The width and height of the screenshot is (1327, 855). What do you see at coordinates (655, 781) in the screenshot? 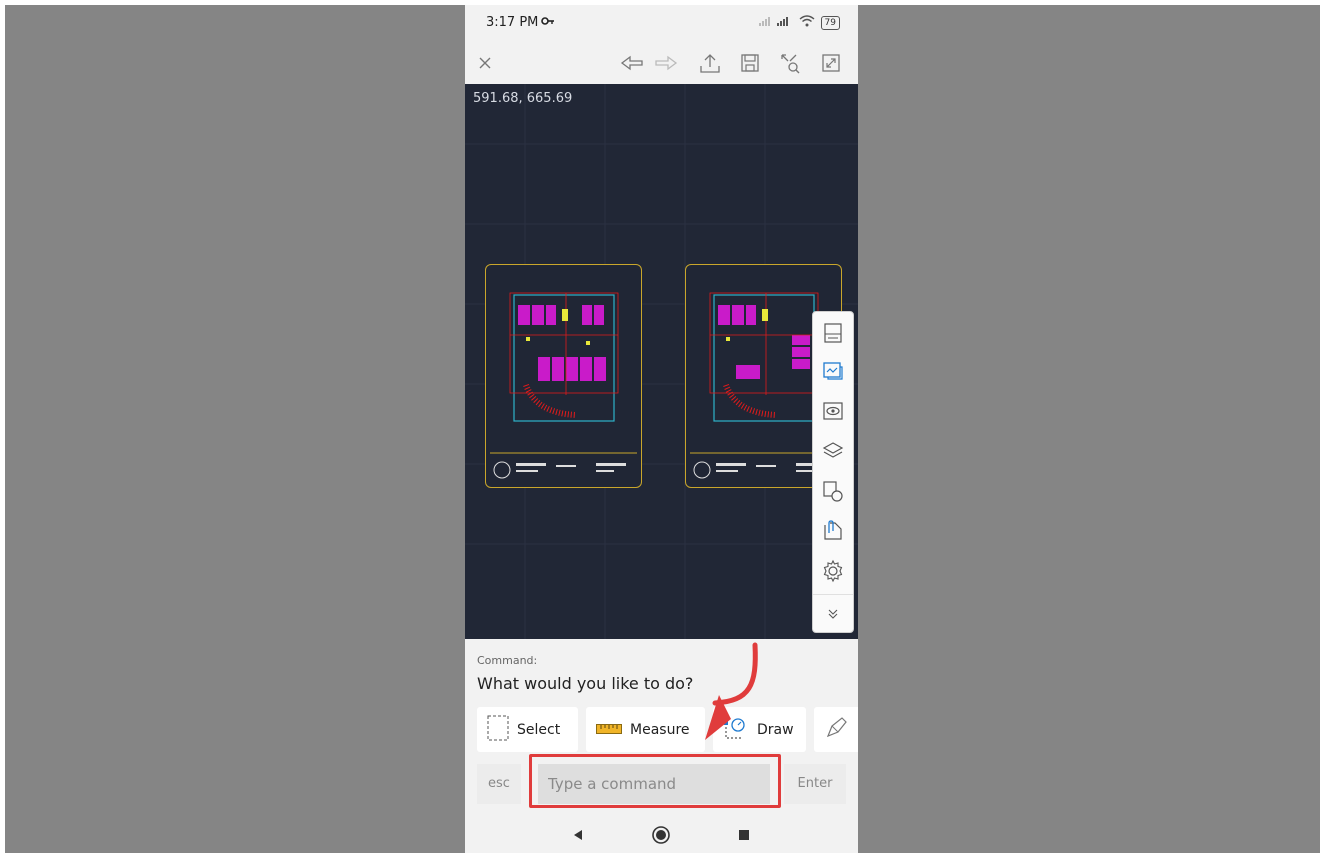
I see `highlight-box` at bounding box center [655, 781].